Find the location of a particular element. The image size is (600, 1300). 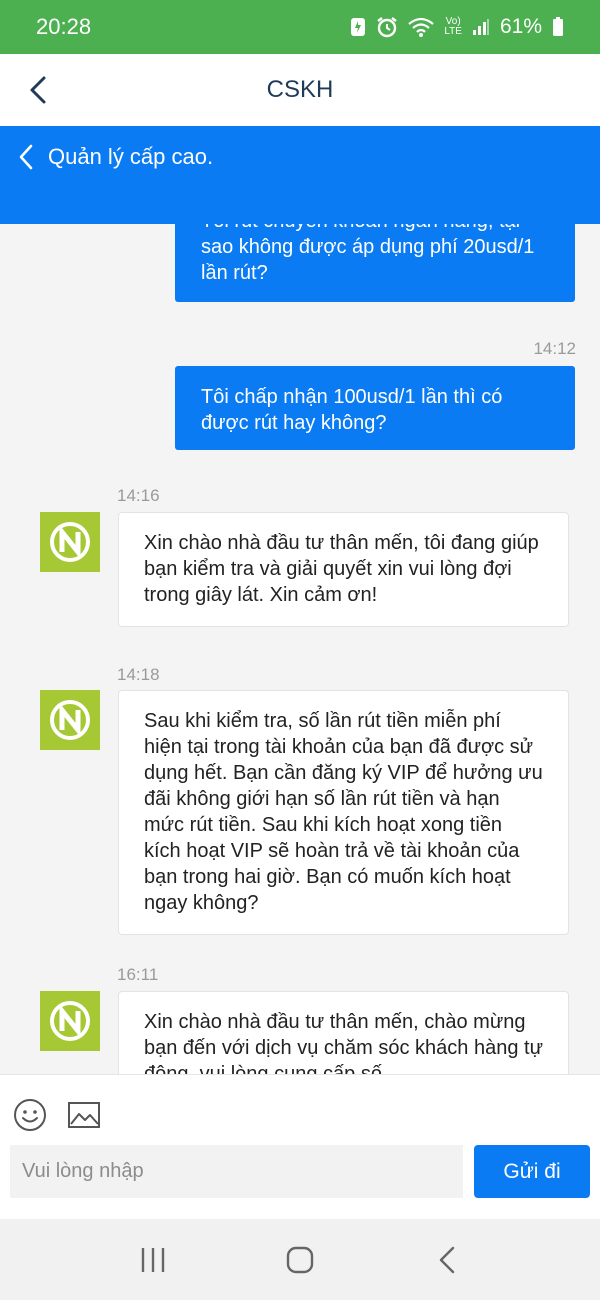

send-button: Gửi đi is located at coordinates (532, 1171).